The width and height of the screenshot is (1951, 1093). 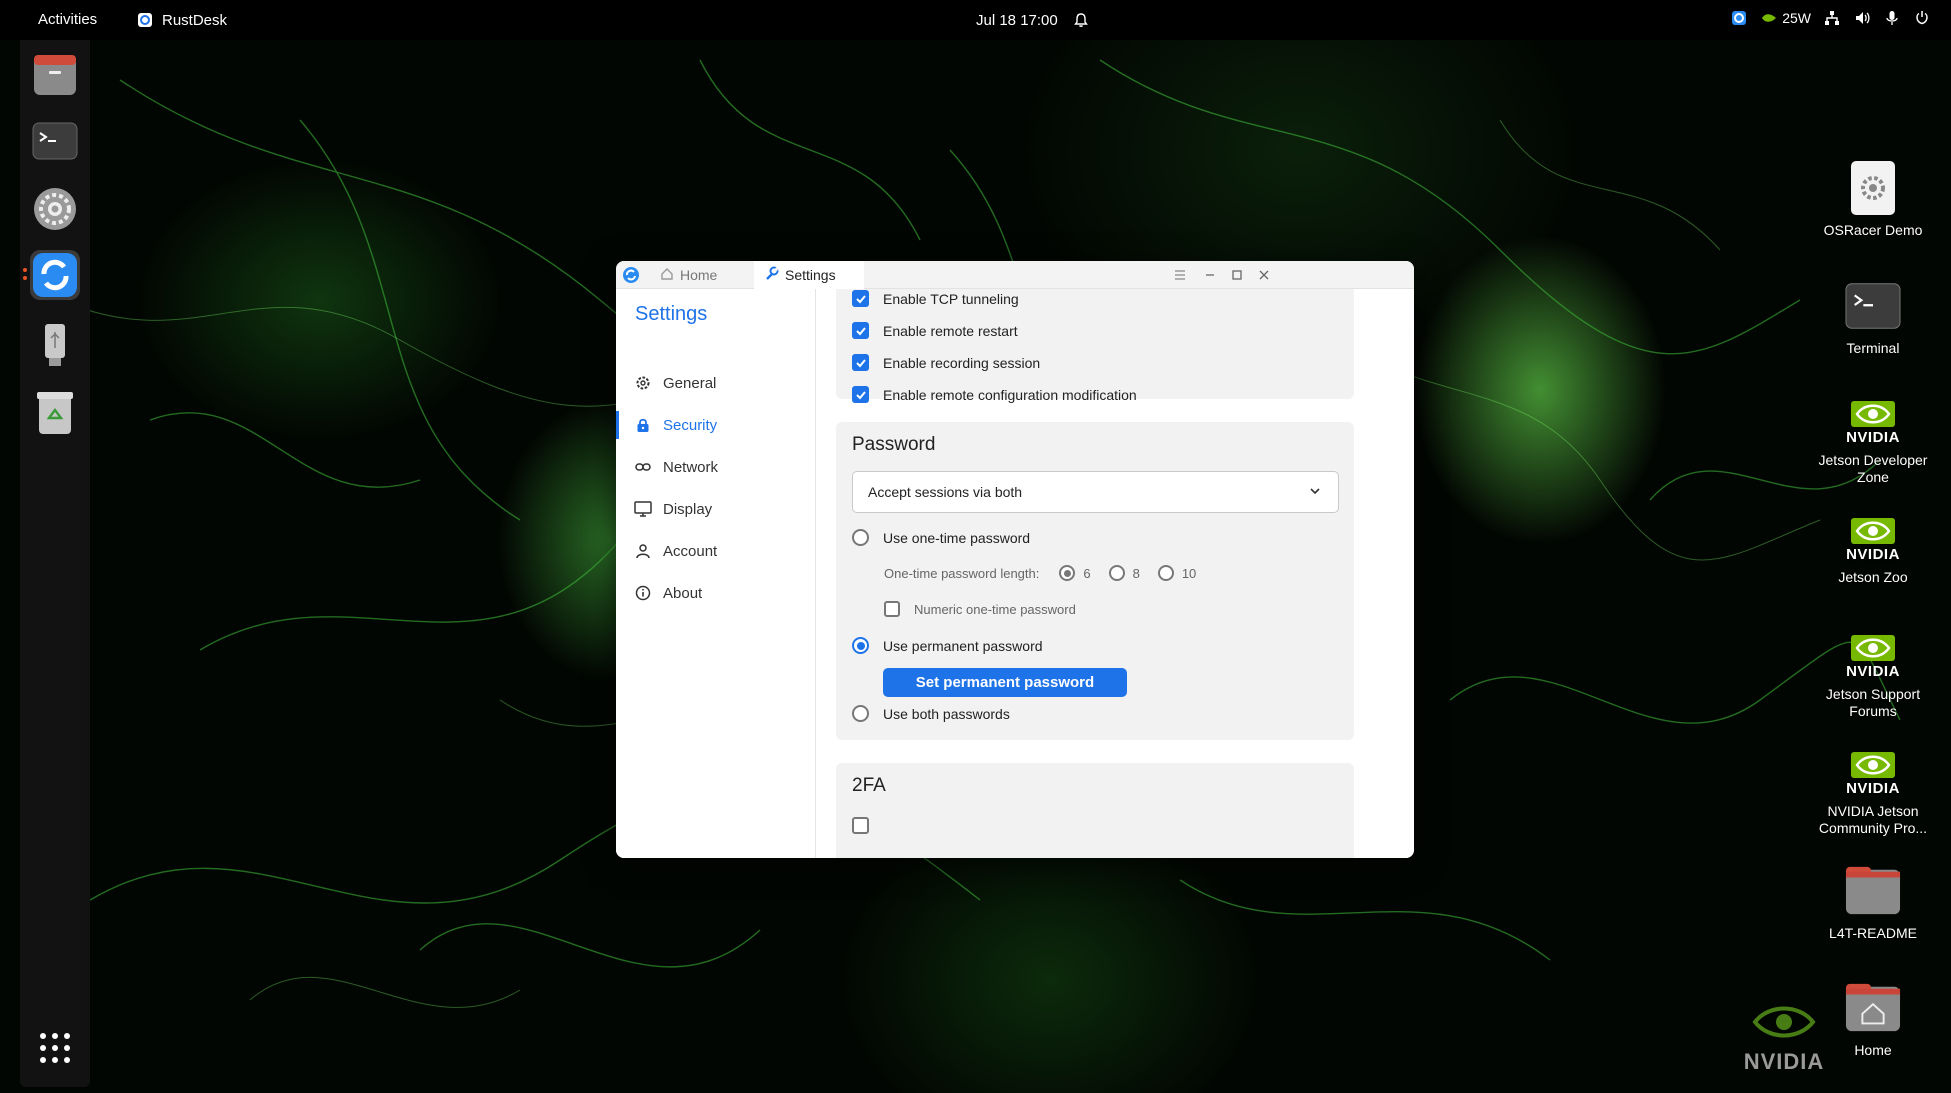 I want to click on rustdesk-tray-icon, so click(x=1739, y=18).